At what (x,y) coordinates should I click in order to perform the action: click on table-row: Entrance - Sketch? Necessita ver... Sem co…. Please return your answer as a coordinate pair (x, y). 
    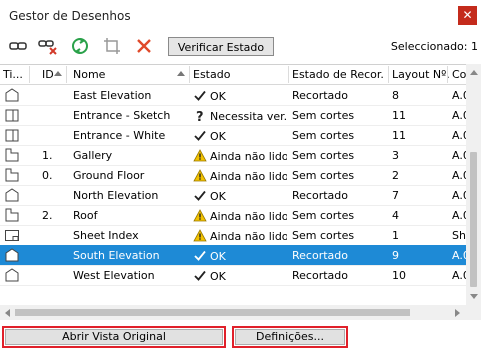
    Looking at the image, I should click on (233, 115).